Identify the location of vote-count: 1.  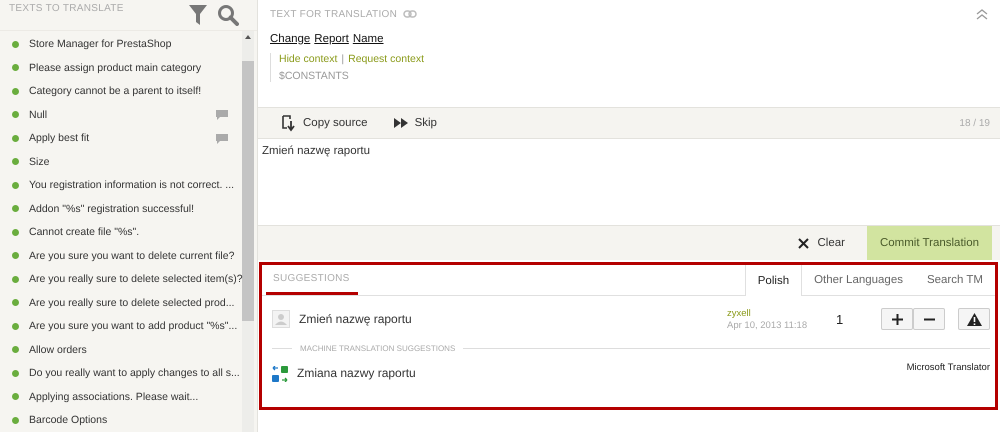
(840, 319).